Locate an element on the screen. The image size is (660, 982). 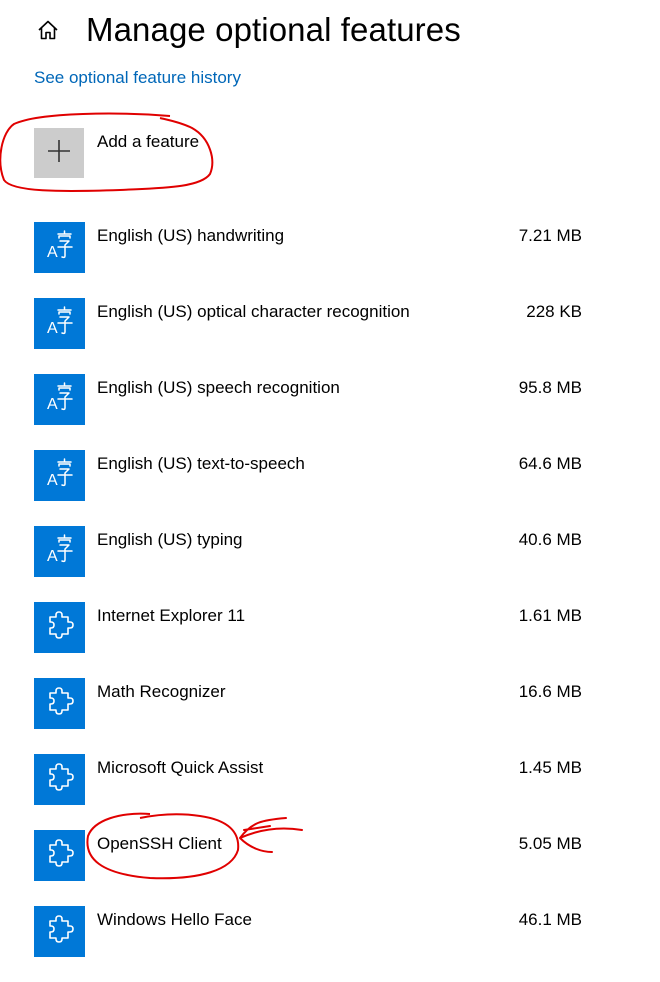
feature-size: 1.45 MB is located at coordinates (550, 767).